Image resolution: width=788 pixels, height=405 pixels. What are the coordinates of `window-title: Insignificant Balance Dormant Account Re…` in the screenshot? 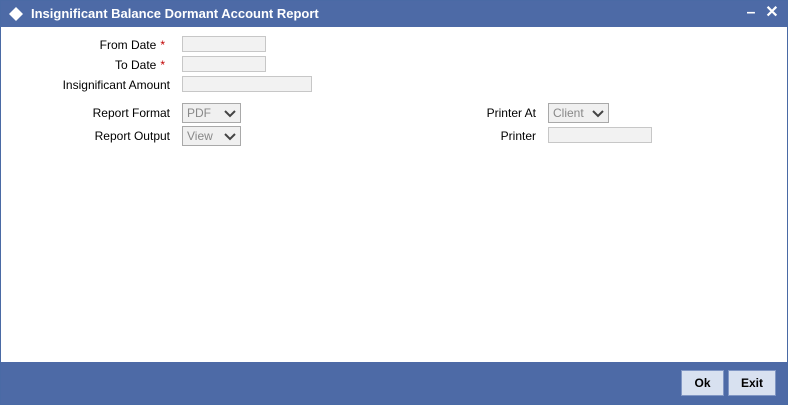 It's located at (175, 13).